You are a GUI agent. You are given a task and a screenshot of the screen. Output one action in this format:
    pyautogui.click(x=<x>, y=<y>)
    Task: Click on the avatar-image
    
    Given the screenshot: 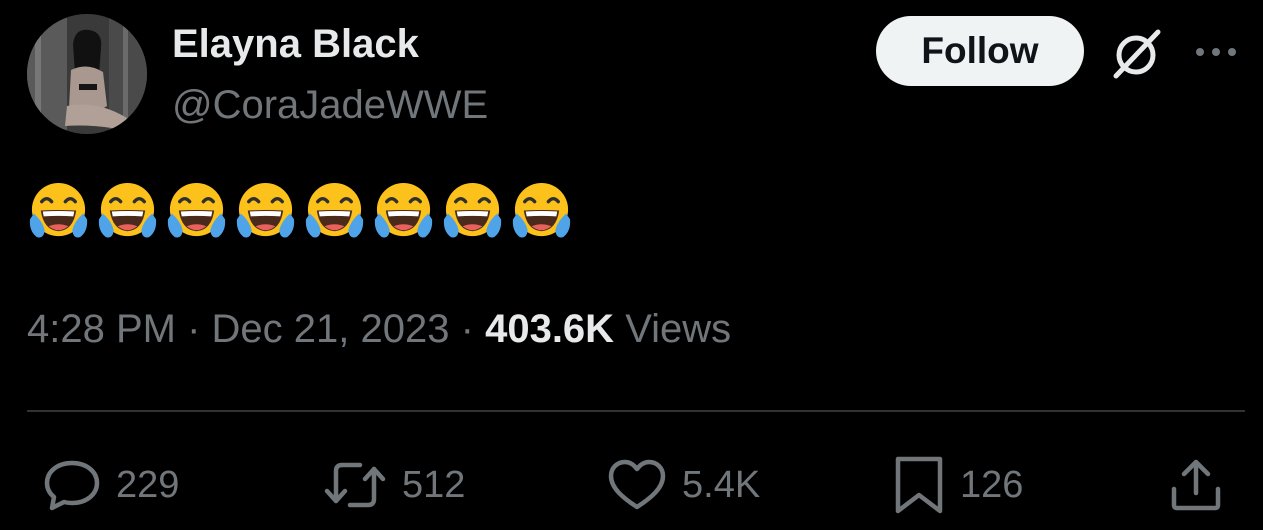 What is the action you would take?
    pyautogui.click(x=87, y=74)
    